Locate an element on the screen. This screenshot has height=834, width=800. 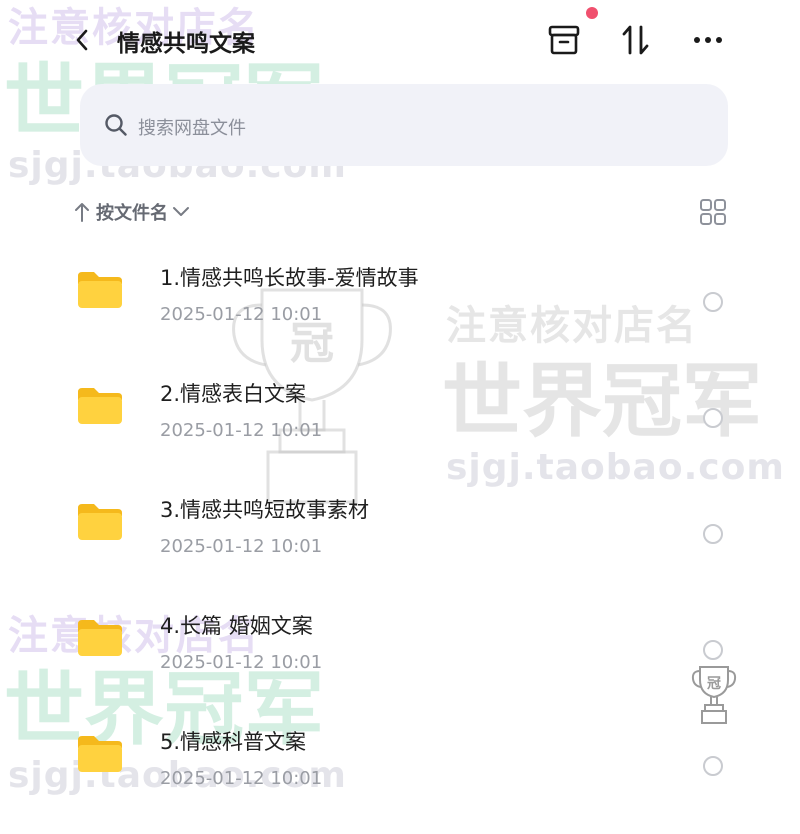
notification-dot is located at coordinates (592, 13).